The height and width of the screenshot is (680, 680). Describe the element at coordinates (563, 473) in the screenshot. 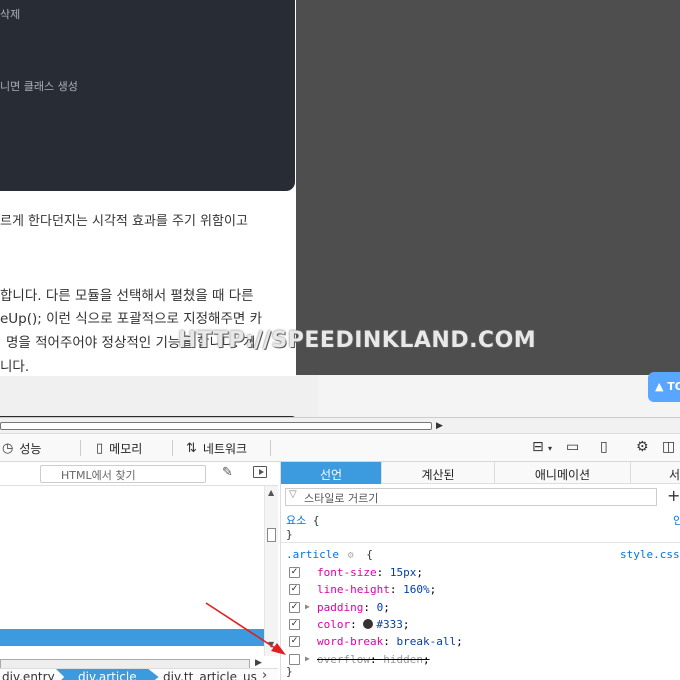

I see `tab-animations: 애니메이션` at that location.